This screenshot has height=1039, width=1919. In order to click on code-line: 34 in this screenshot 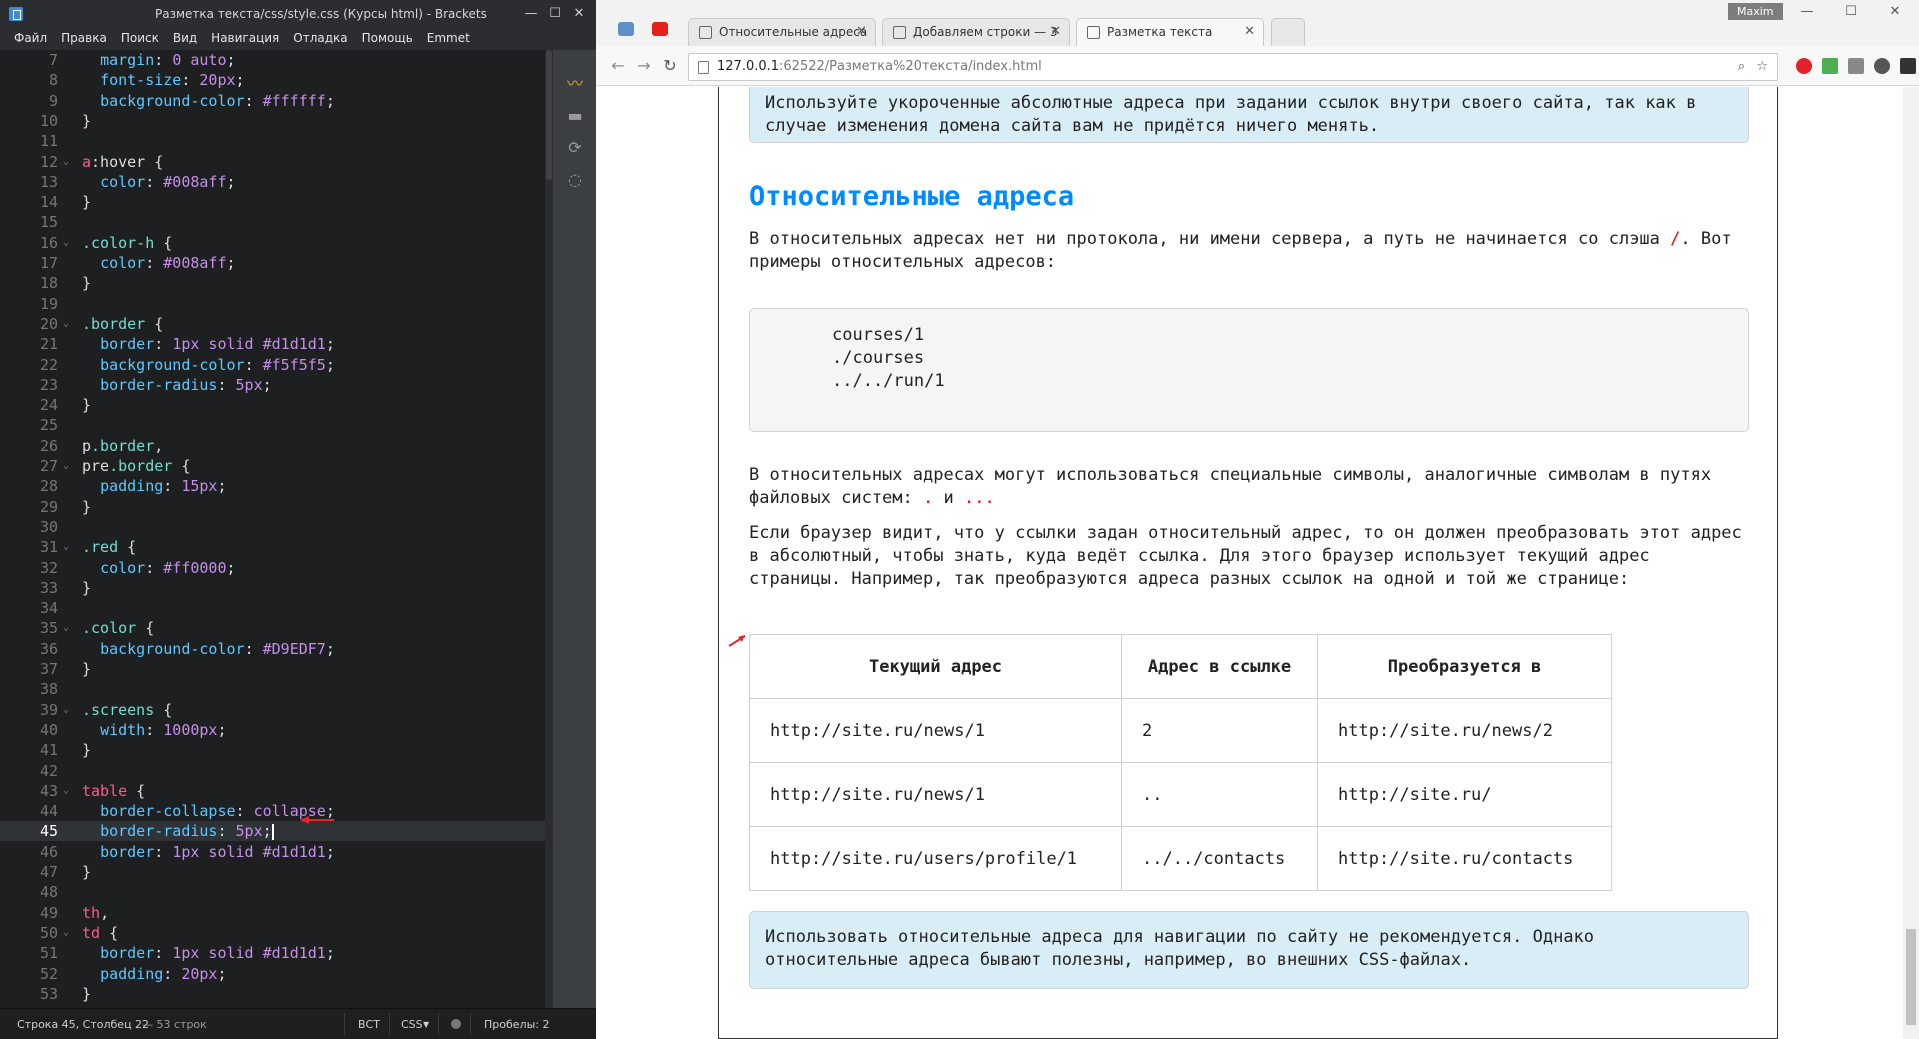, I will do `click(272, 608)`.